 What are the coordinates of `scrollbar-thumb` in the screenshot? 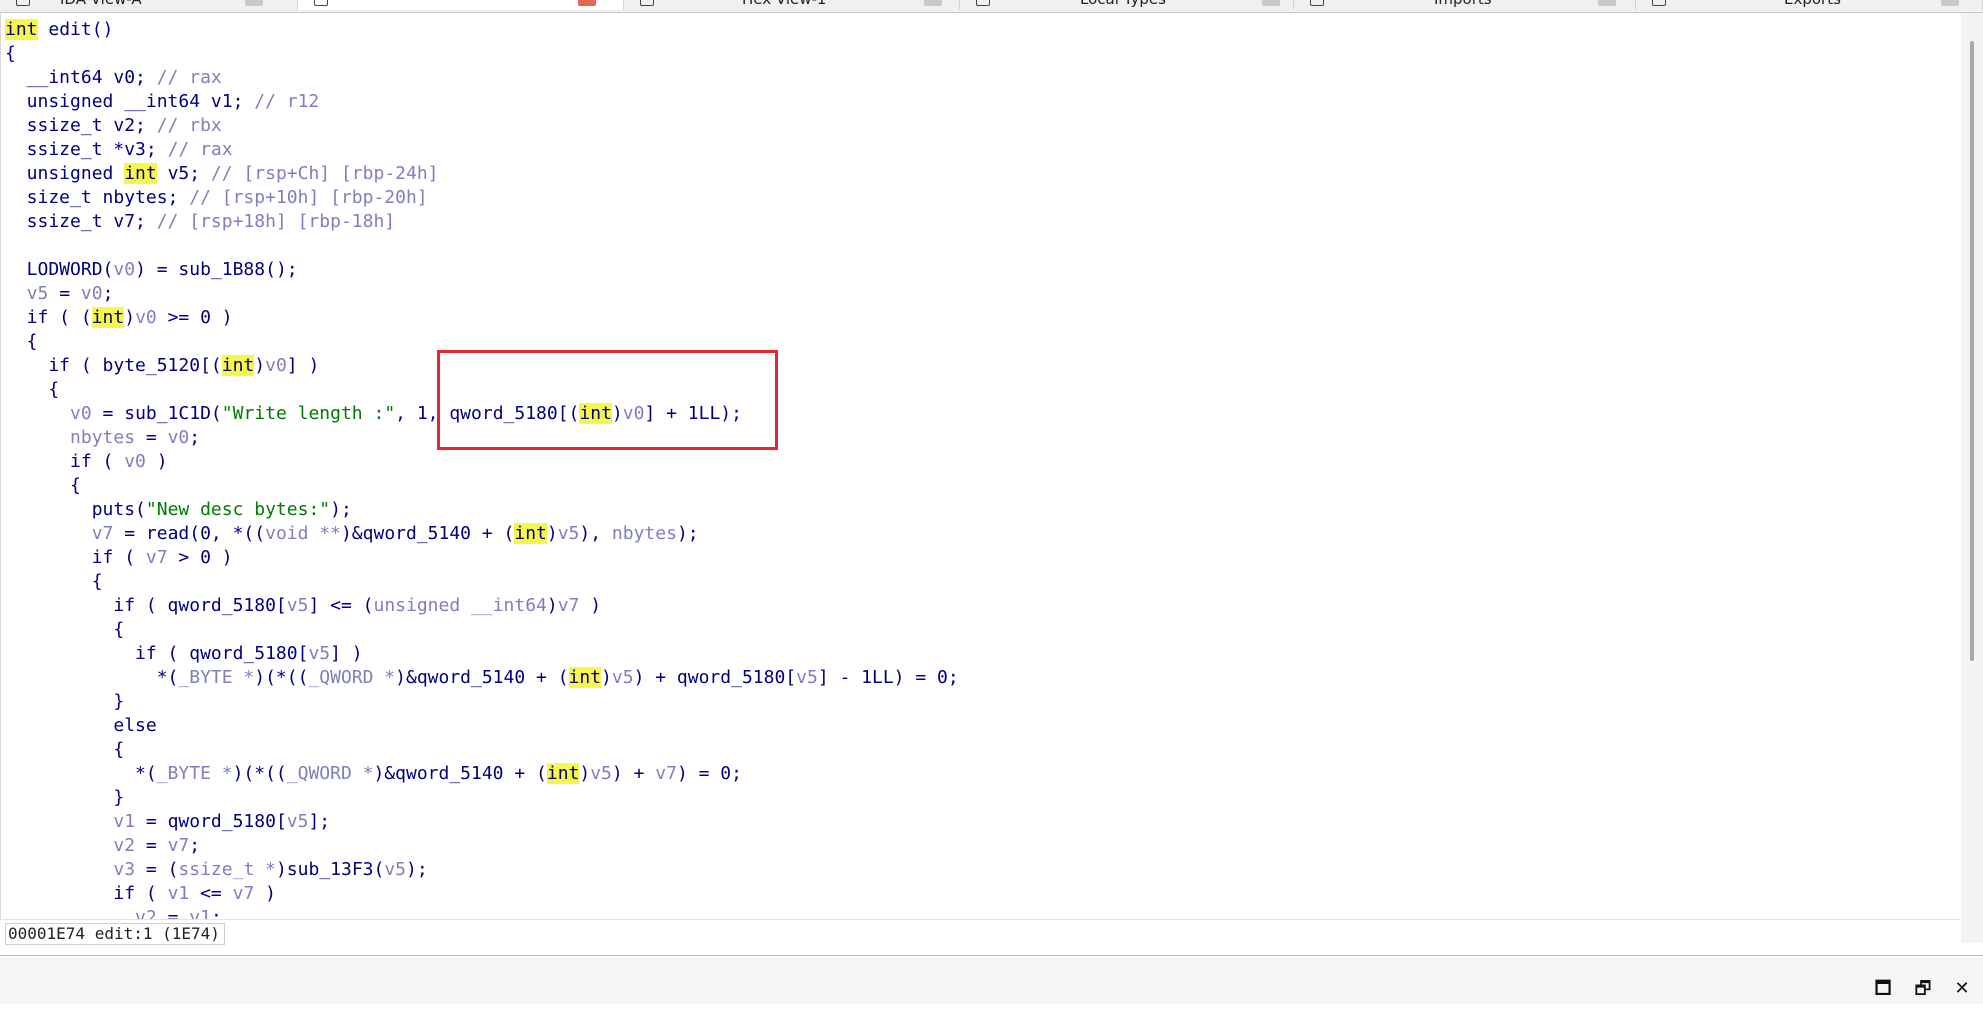 It's located at (1972, 351).